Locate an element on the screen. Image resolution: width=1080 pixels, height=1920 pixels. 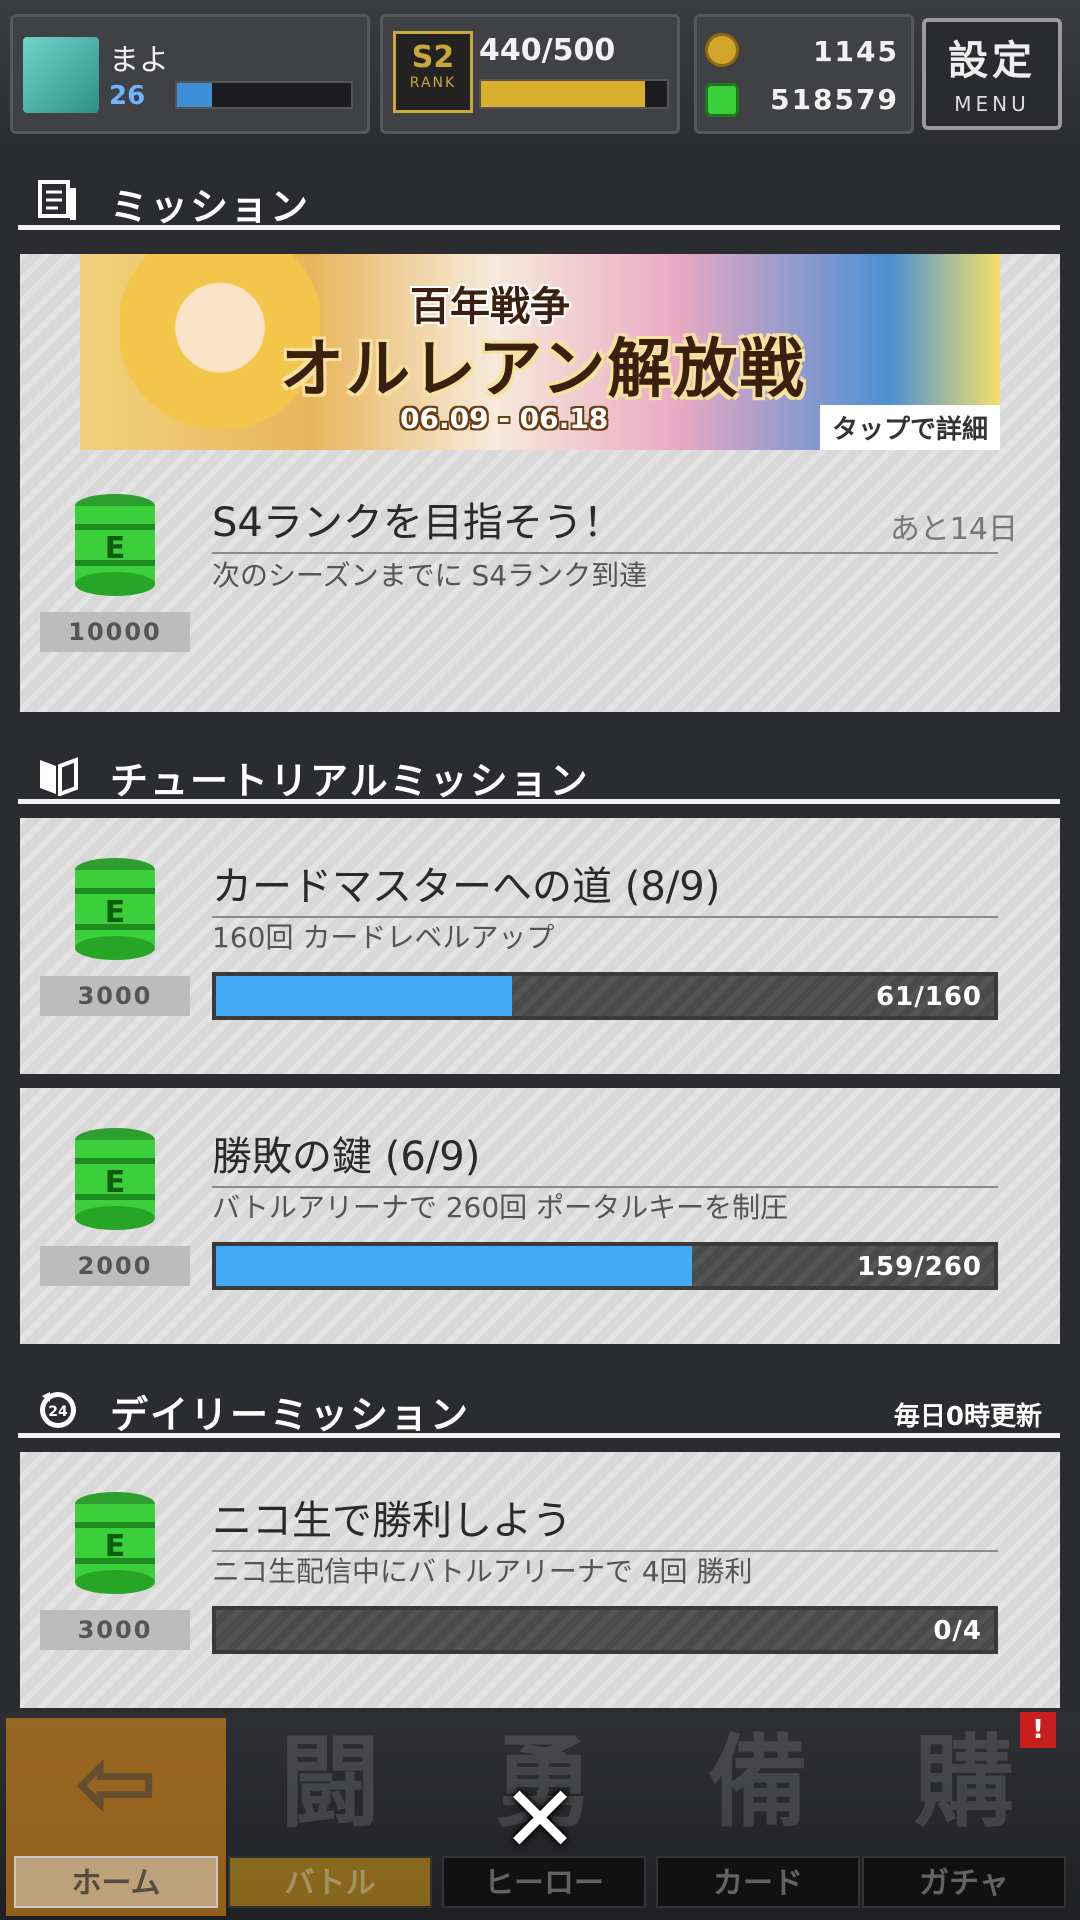
banner-title-main: オルレアン解放戦 is located at coordinates (543, 369).